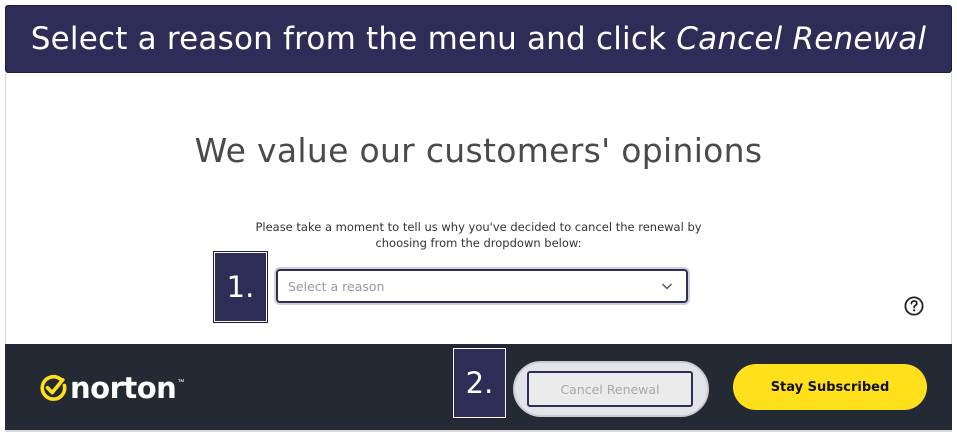  Describe the element at coordinates (914, 306) in the screenshot. I see `question-circle-icon` at that location.